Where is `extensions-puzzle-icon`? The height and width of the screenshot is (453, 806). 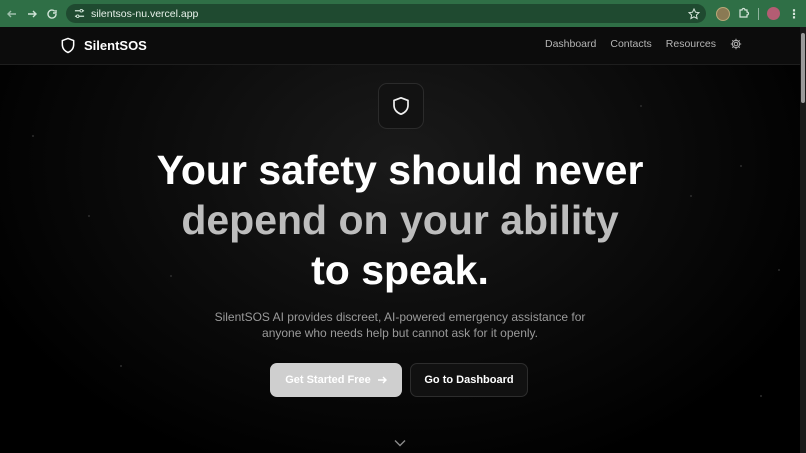
extensions-puzzle-icon is located at coordinates (744, 14).